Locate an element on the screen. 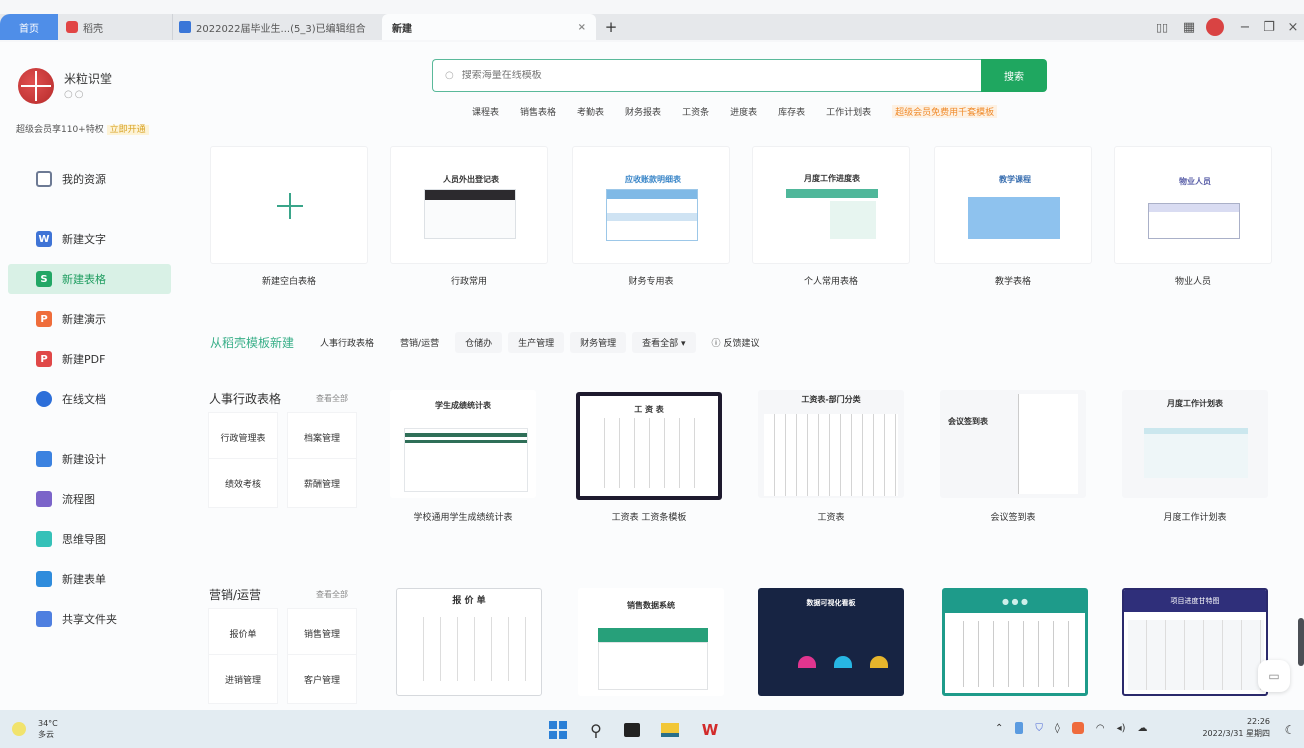  template-card: 教学课程 is located at coordinates (1013, 205).